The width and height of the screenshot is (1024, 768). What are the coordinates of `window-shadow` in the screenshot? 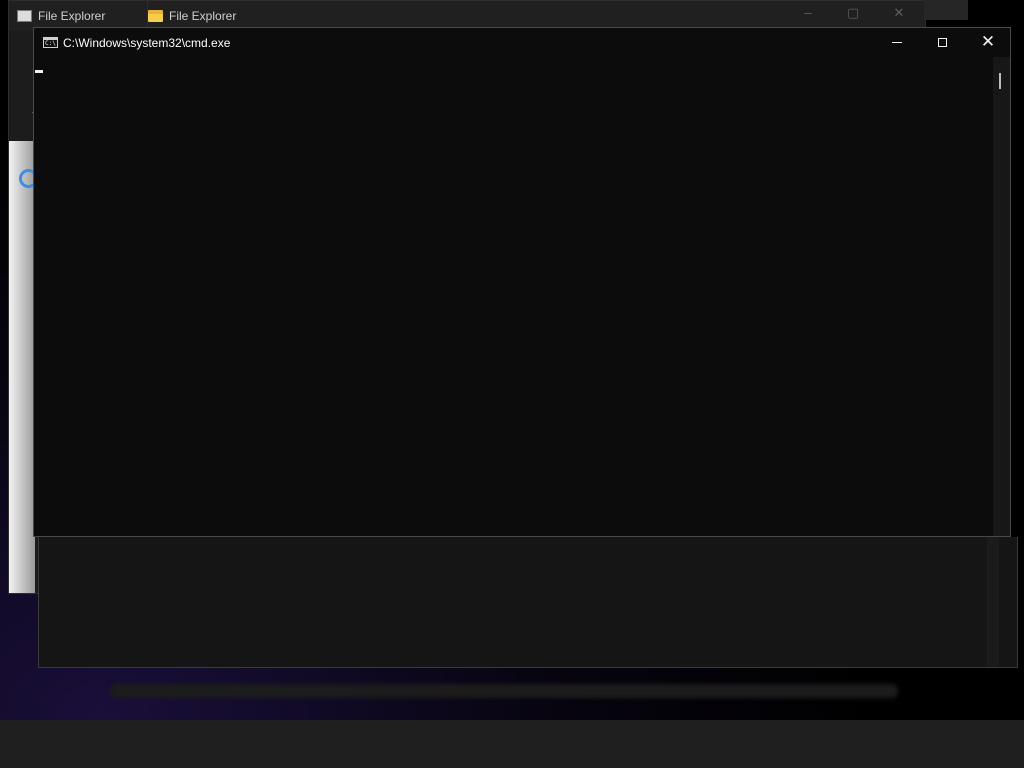 It's located at (504, 691).